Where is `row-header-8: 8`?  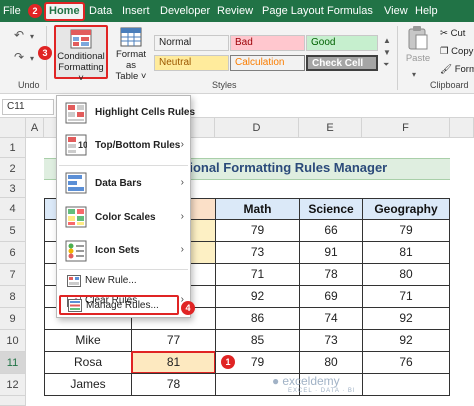 row-header-8: 8 is located at coordinates (13, 297).